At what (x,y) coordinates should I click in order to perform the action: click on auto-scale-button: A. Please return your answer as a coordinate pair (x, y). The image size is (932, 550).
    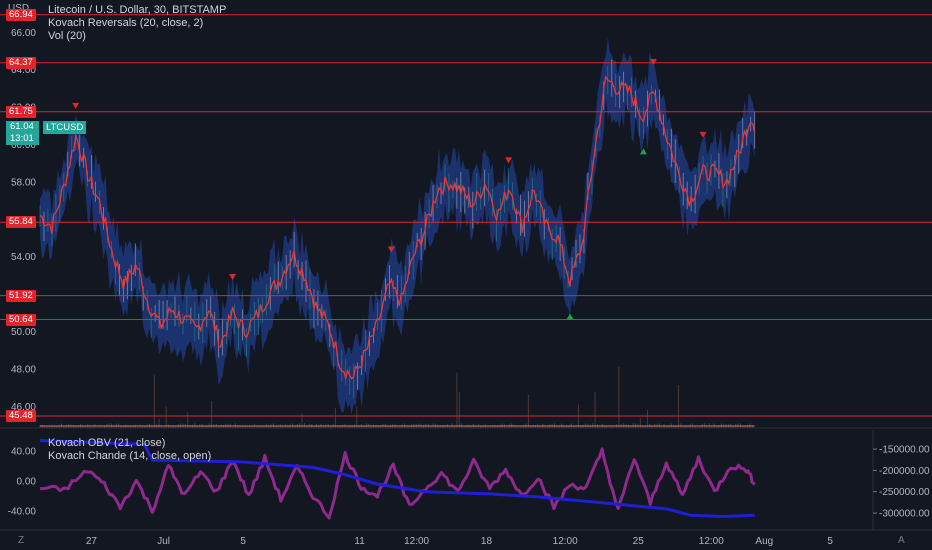
    Looking at the image, I should click on (901, 540).